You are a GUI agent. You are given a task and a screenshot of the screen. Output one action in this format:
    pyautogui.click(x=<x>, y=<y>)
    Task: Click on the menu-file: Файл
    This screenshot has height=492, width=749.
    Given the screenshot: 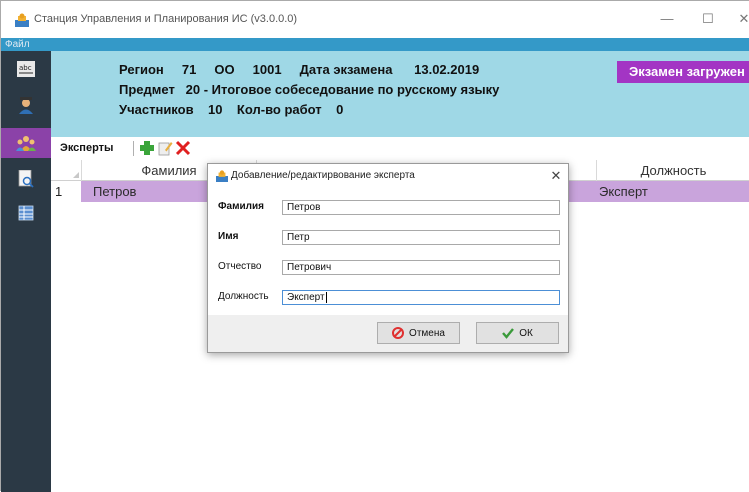 What is the action you would take?
    pyautogui.click(x=17, y=44)
    